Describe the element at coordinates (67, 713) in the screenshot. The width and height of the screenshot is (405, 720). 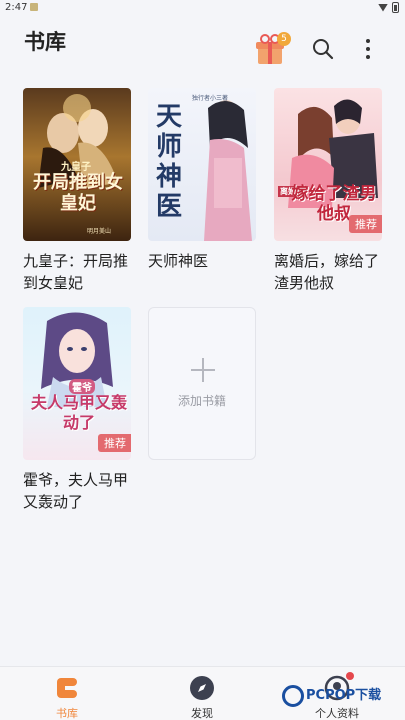
I see `nav-label: 书库` at that location.